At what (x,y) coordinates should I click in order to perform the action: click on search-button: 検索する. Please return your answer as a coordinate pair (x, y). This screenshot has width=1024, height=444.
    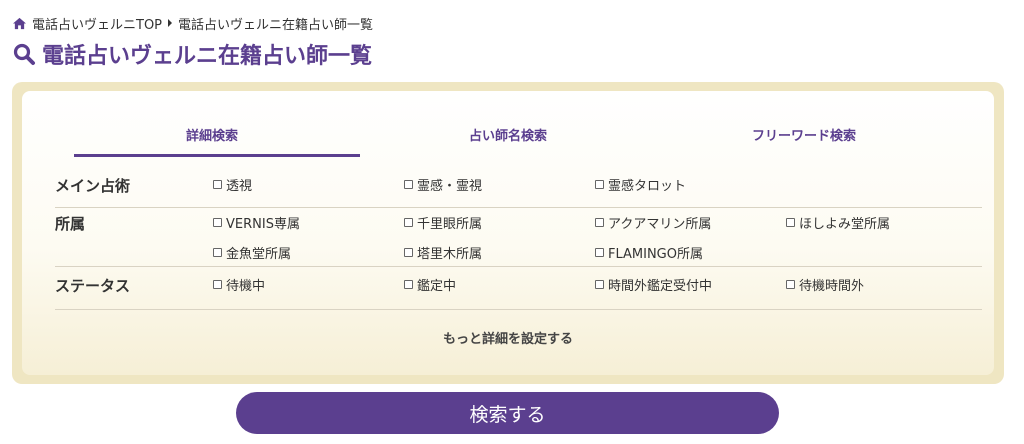
    Looking at the image, I should click on (507, 413).